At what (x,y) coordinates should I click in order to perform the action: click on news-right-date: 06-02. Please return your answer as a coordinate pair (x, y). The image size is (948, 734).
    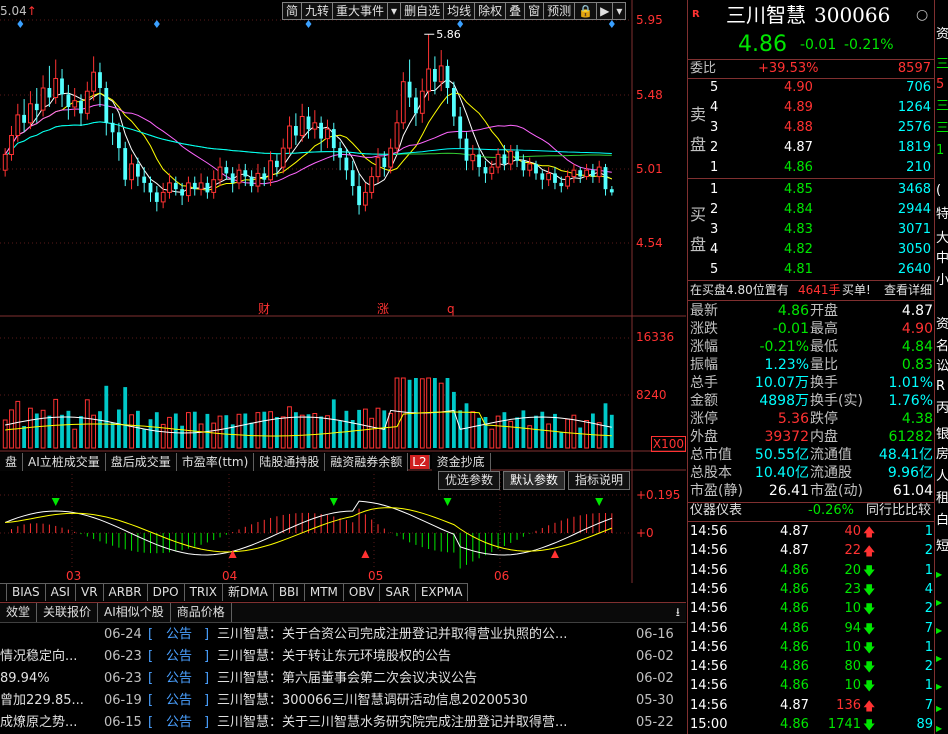
    Looking at the image, I should click on (655, 656).